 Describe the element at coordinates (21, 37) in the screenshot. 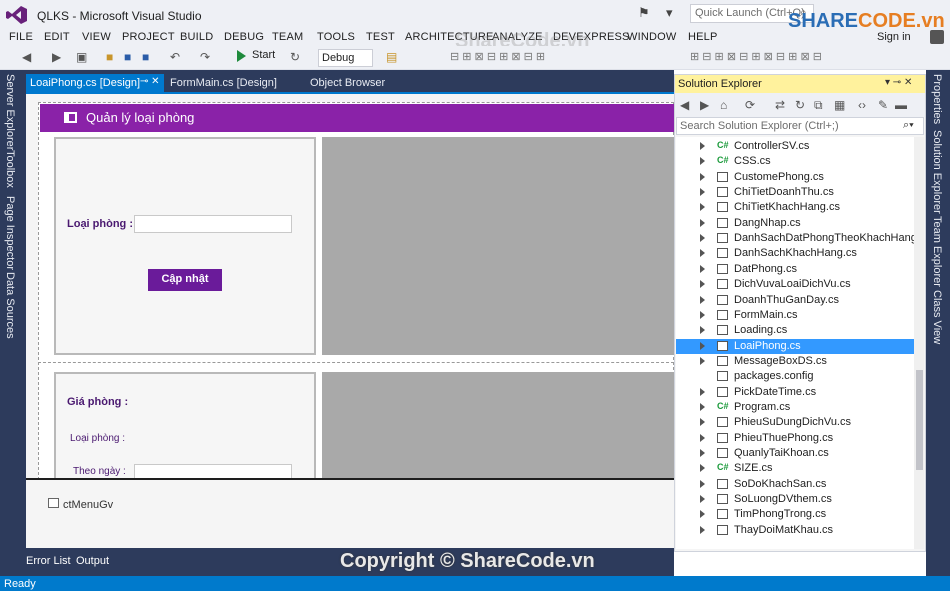

I see `menu-file: FILE` at that location.